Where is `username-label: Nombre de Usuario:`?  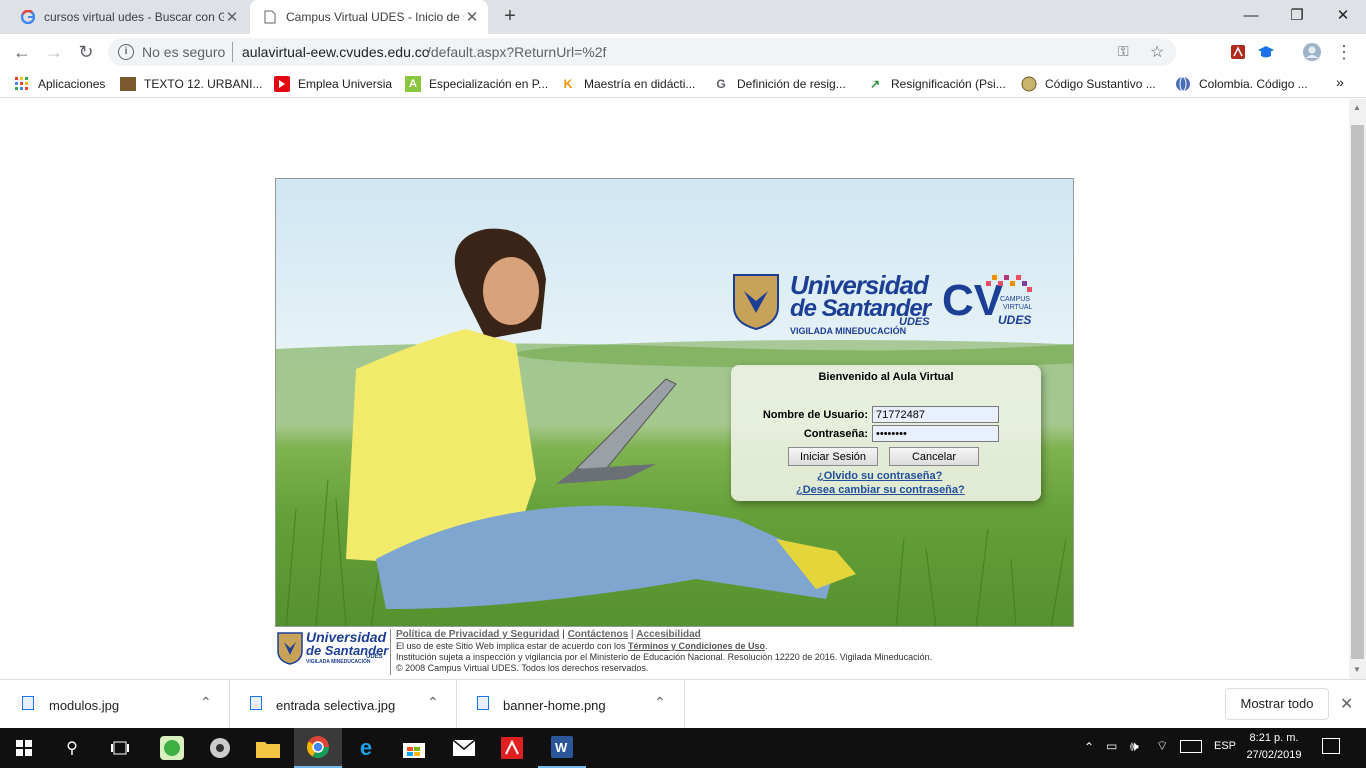
username-label: Nombre de Usuario: is located at coordinates (815, 415).